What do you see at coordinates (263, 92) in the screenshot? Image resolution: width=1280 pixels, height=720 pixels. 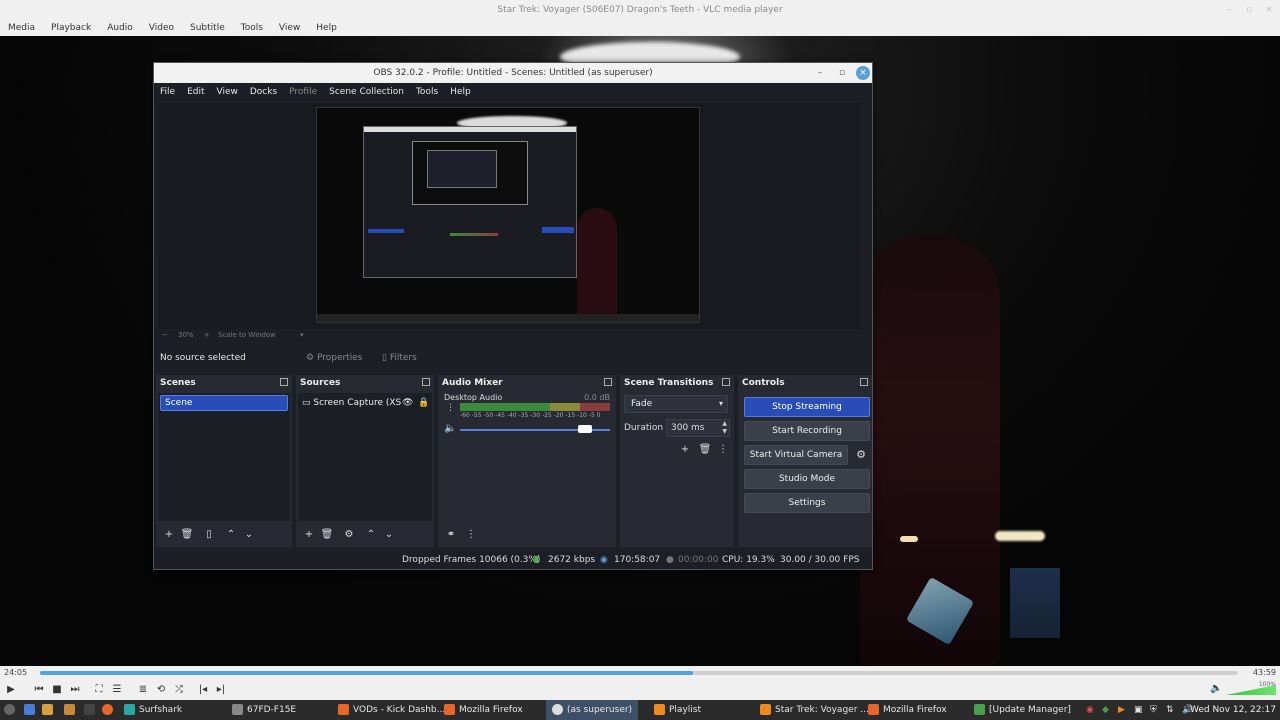 I see `obs-menu-docks: Docks` at bounding box center [263, 92].